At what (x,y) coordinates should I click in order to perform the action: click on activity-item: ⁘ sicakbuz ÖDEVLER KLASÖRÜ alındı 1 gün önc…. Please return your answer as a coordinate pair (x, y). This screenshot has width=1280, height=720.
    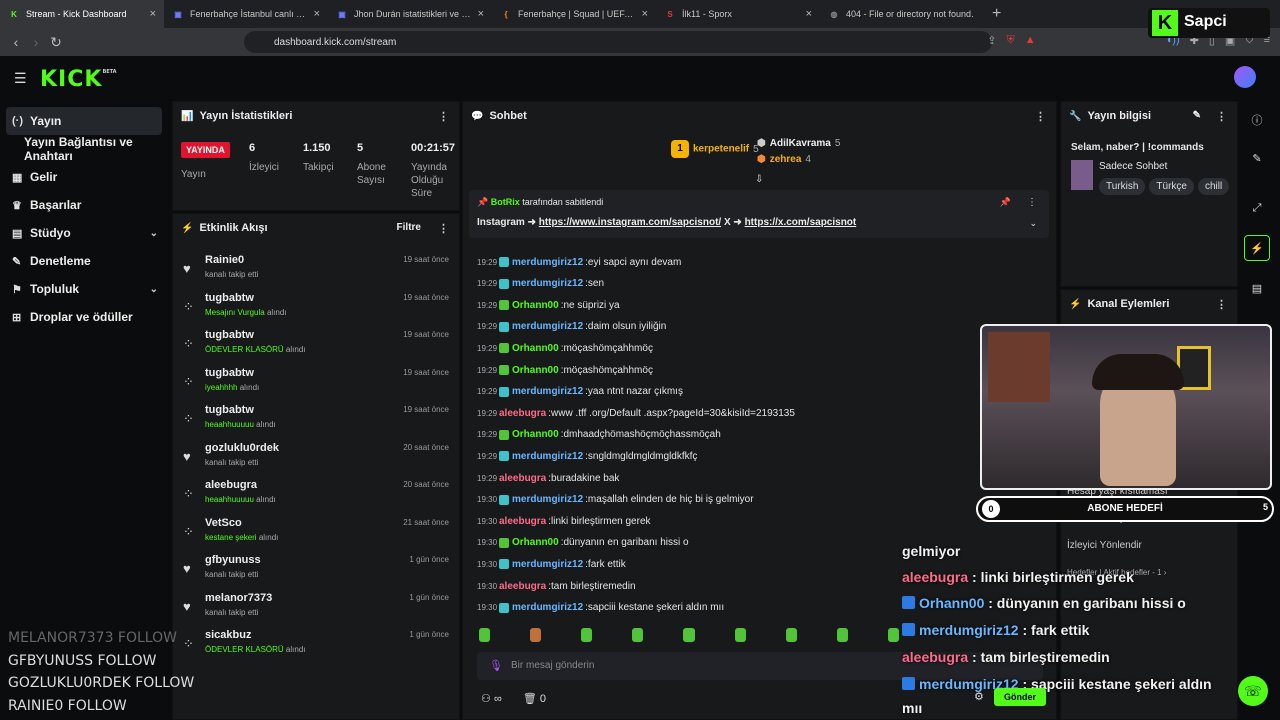
    Looking at the image, I should click on (316, 643).